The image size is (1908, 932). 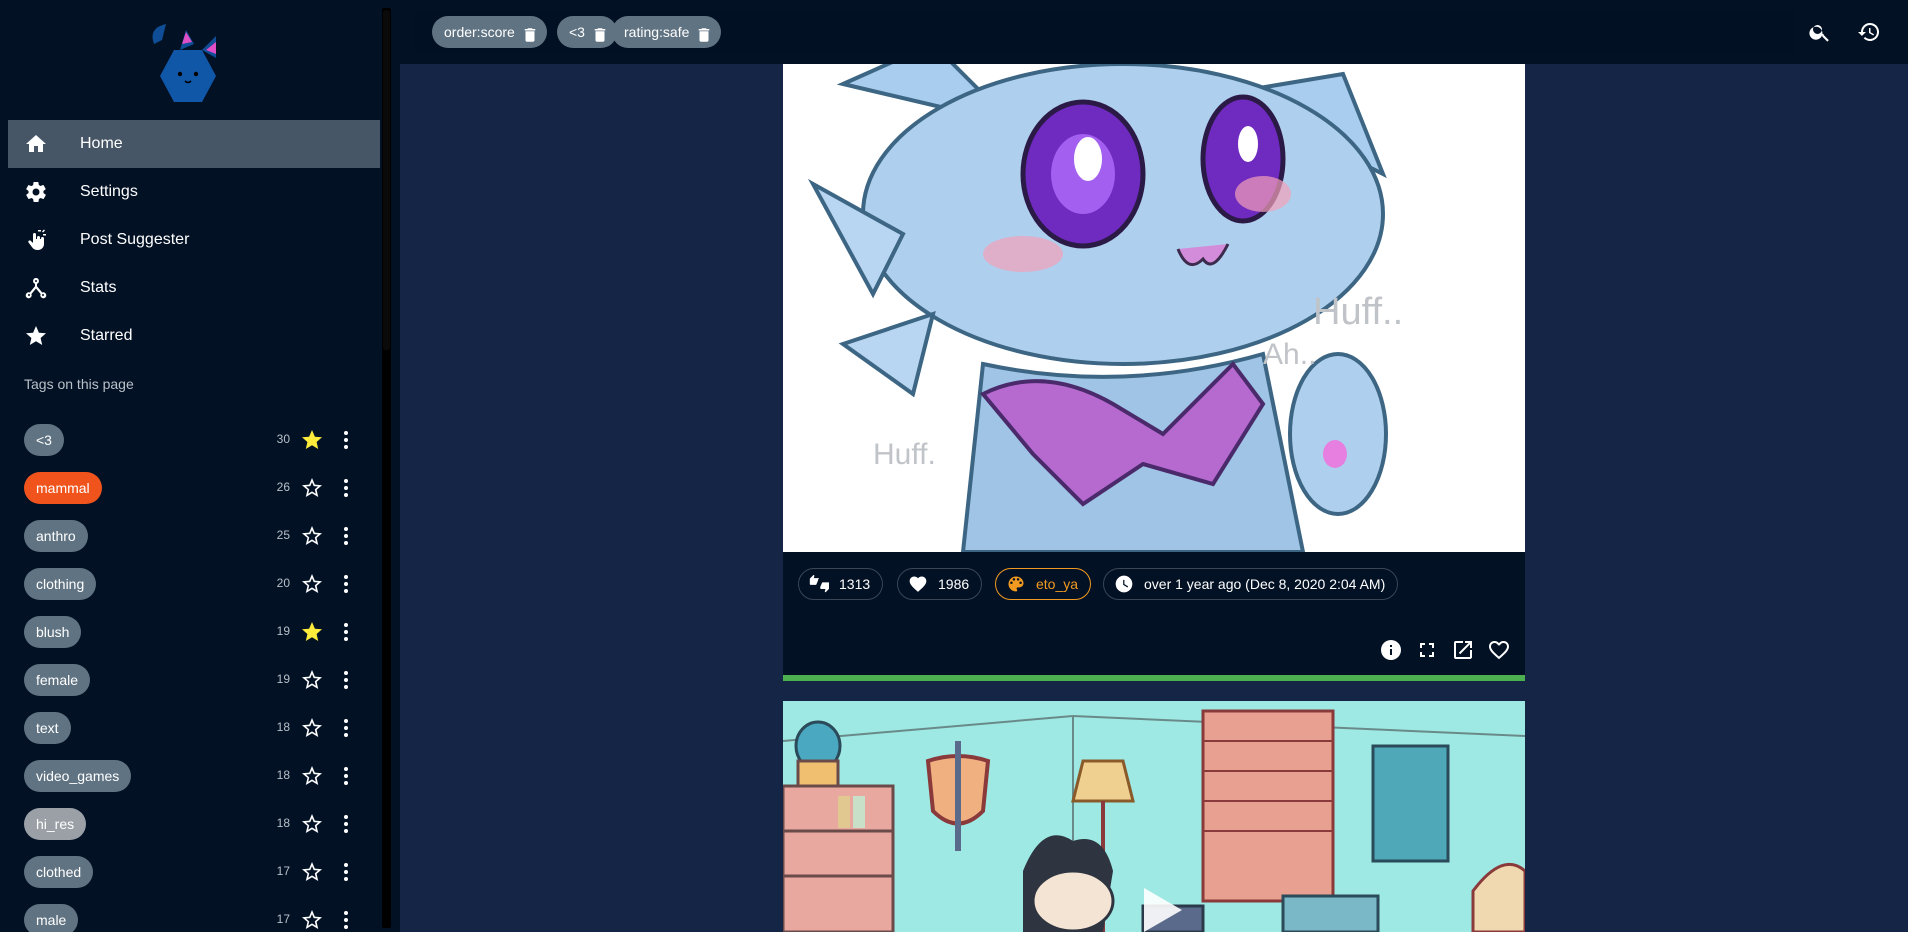 What do you see at coordinates (55, 824) in the screenshot?
I see `tag-chip: hi_res` at bounding box center [55, 824].